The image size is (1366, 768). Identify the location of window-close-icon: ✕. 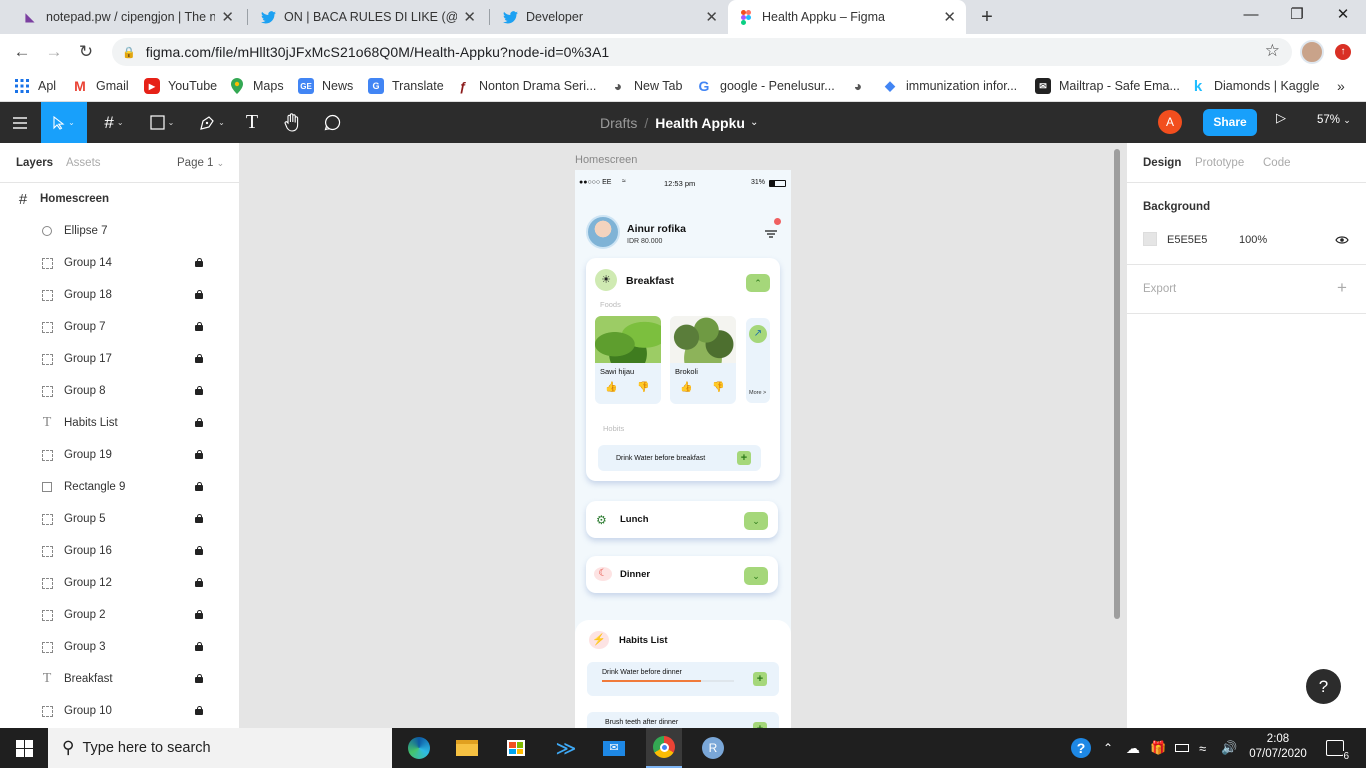
(1343, 15).